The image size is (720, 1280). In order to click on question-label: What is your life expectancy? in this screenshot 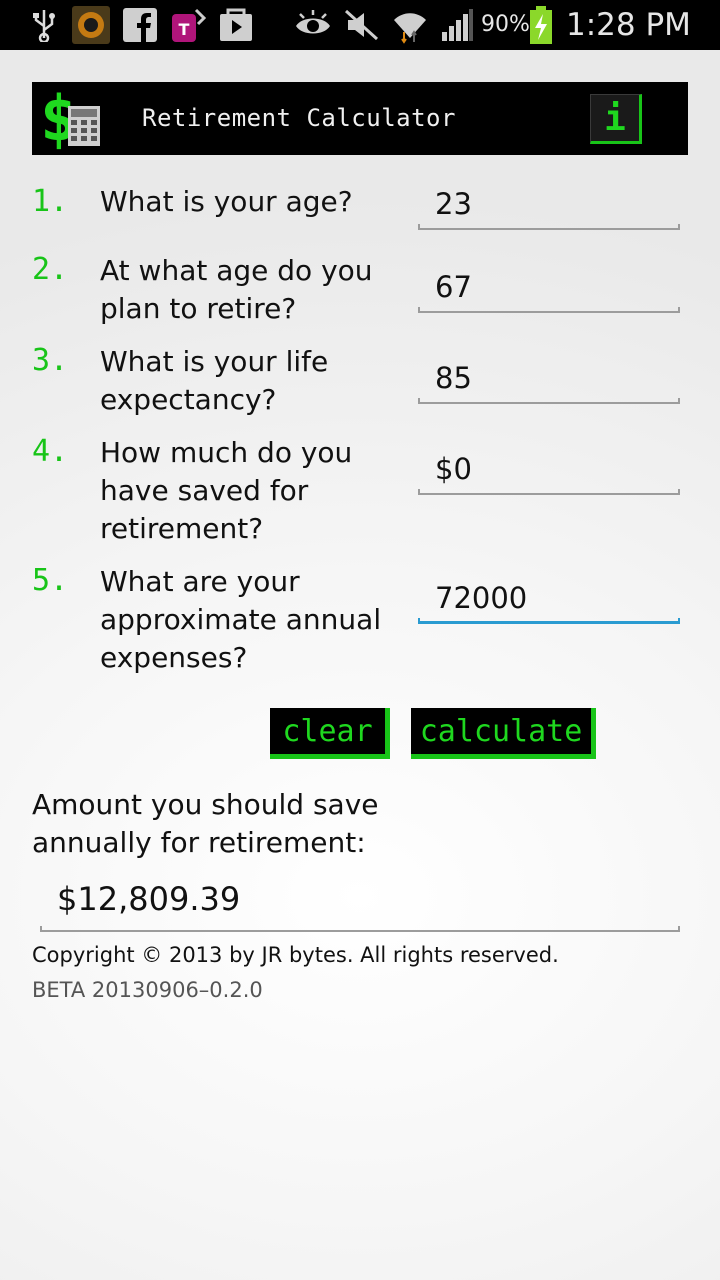, I will do `click(214, 380)`.